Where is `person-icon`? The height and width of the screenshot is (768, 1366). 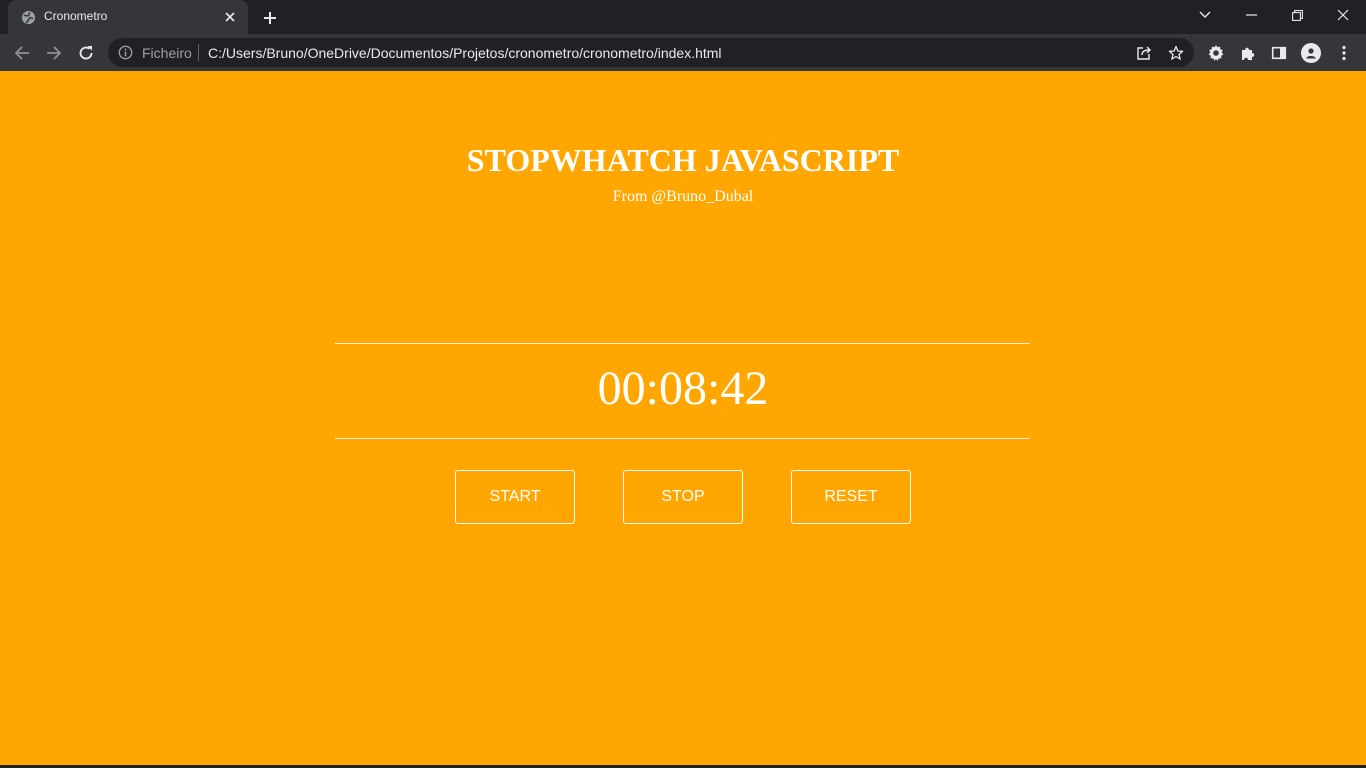 person-icon is located at coordinates (1311, 53).